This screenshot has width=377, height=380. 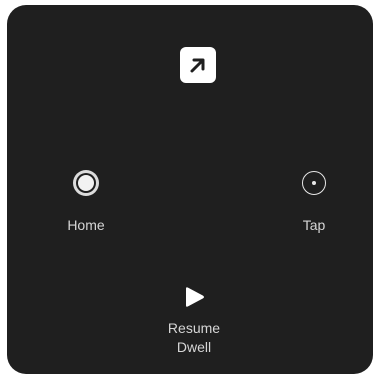 I want to click on tap-button: Tap, so click(x=314, y=202).